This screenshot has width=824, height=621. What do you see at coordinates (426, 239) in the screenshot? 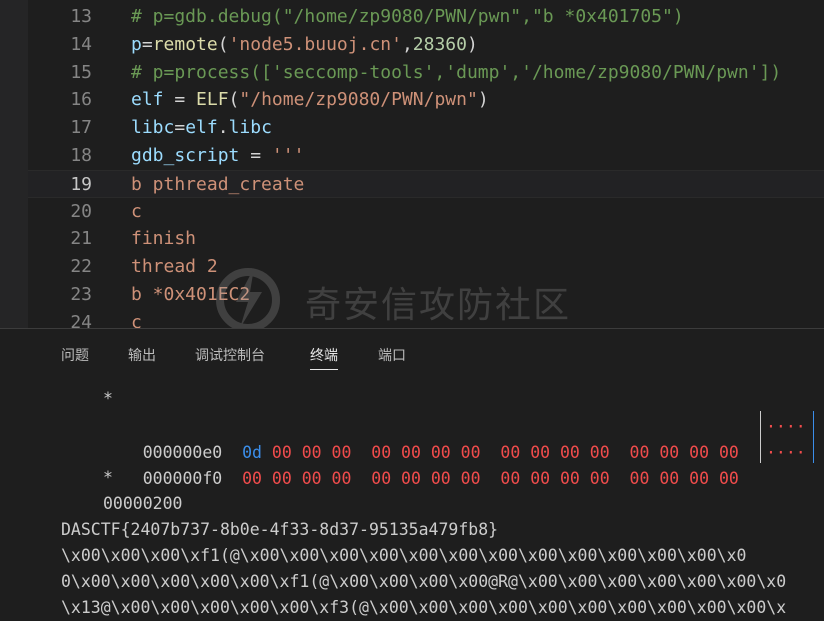
I see `code-line: 21 finish` at bounding box center [426, 239].